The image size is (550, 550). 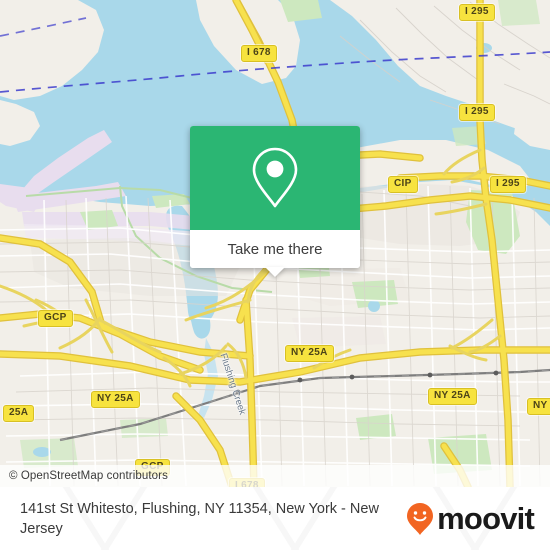 I want to click on map-pin-icon, so click(x=275, y=177).